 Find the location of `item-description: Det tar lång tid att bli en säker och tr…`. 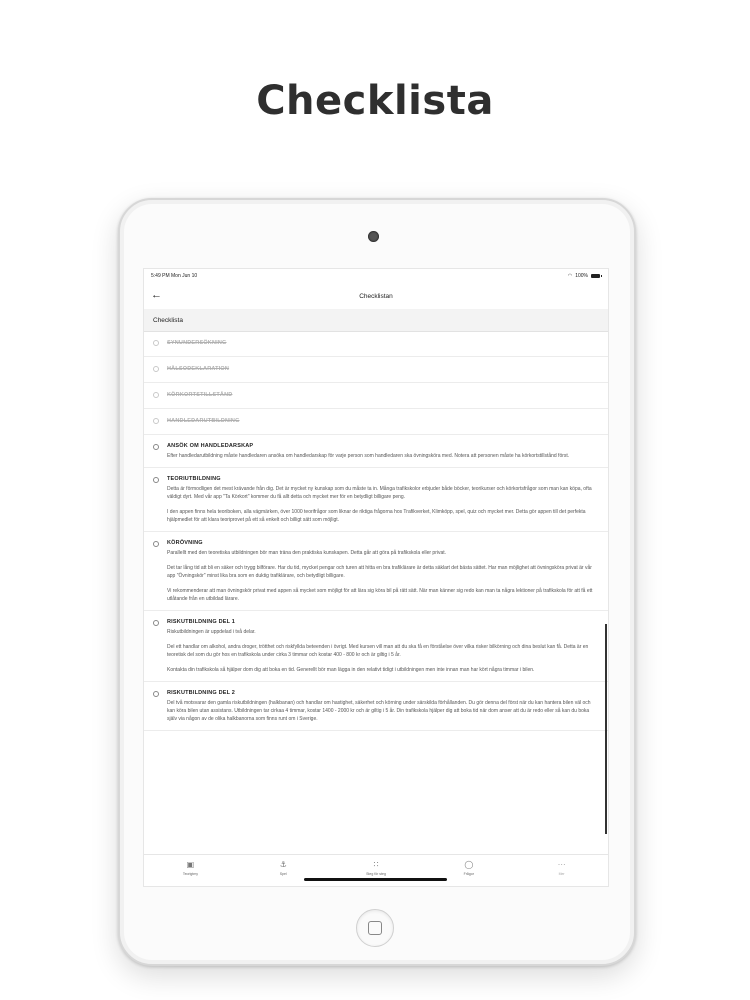

item-description: Det tar lång tid att bli en säker och tr… is located at coordinates (379, 572).